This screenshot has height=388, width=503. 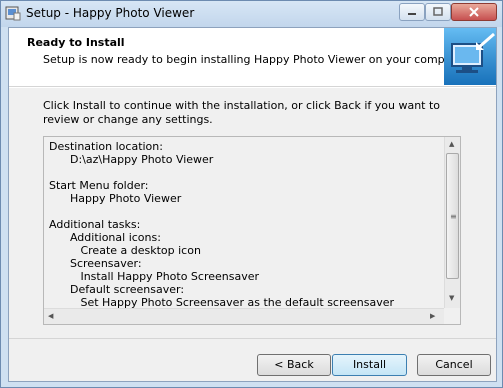 What do you see at coordinates (95, 263) in the screenshot?
I see `summary-line: Screensaver:` at bounding box center [95, 263].